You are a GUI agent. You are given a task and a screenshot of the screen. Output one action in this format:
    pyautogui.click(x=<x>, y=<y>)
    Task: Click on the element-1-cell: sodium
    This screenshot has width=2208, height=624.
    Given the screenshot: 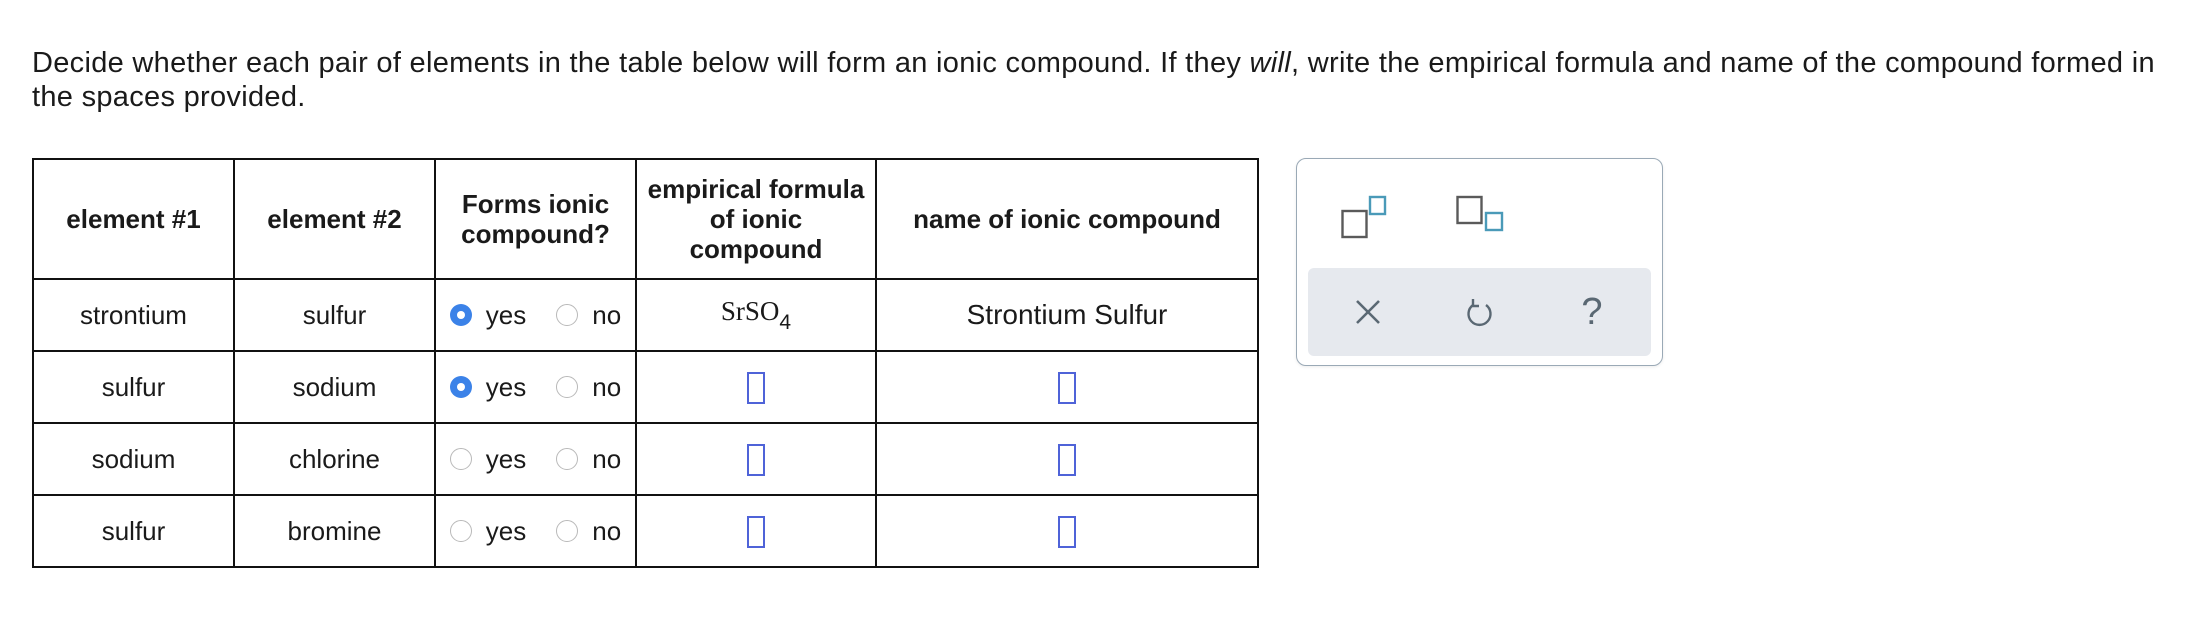 What is the action you would take?
    pyautogui.click(x=133, y=459)
    